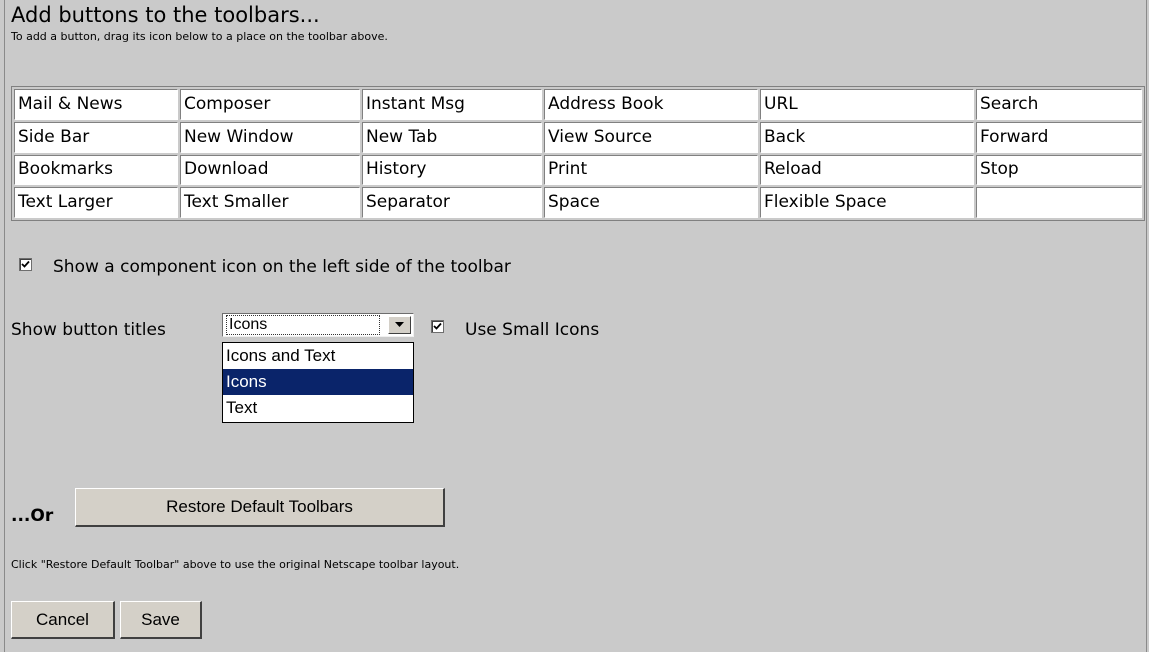 This screenshot has height=652, width=1149. Describe the element at coordinates (452, 202) in the screenshot. I see `palette-item: Separator` at that location.